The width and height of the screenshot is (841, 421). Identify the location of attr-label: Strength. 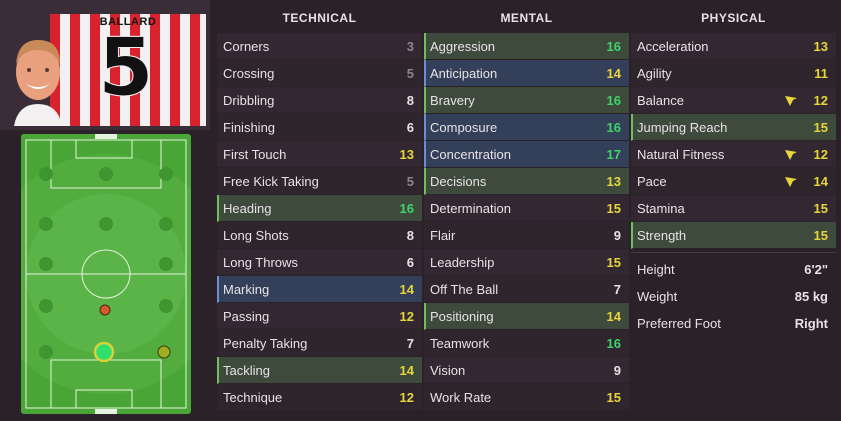
(662, 235).